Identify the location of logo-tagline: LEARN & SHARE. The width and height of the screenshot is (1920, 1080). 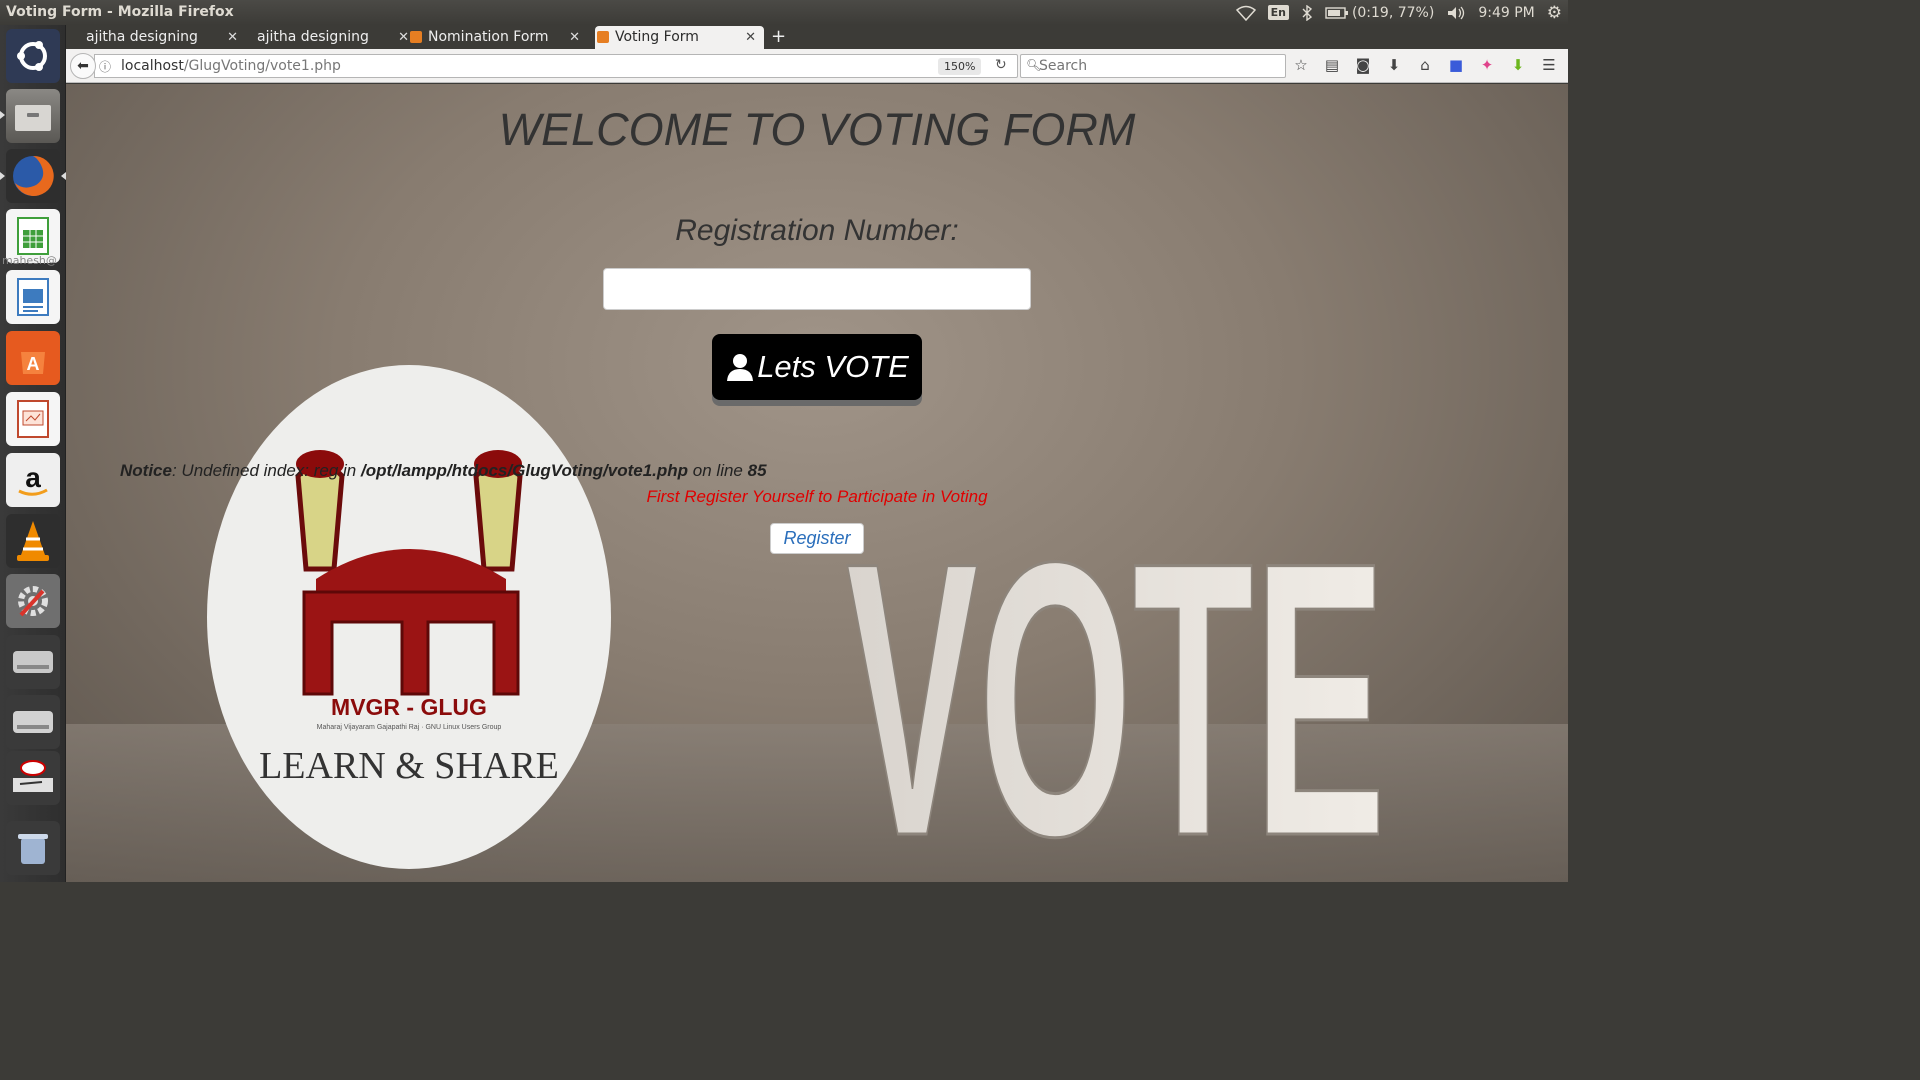
(409, 766).